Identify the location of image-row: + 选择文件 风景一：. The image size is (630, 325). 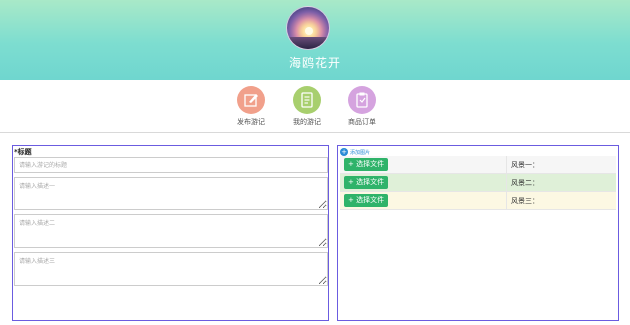
(478, 165).